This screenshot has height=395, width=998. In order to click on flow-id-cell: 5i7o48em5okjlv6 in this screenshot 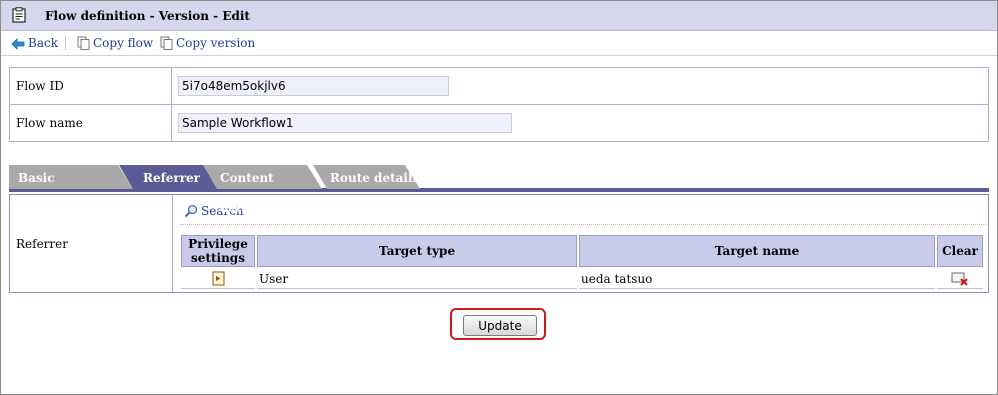, I will do `click(580, 86)`.